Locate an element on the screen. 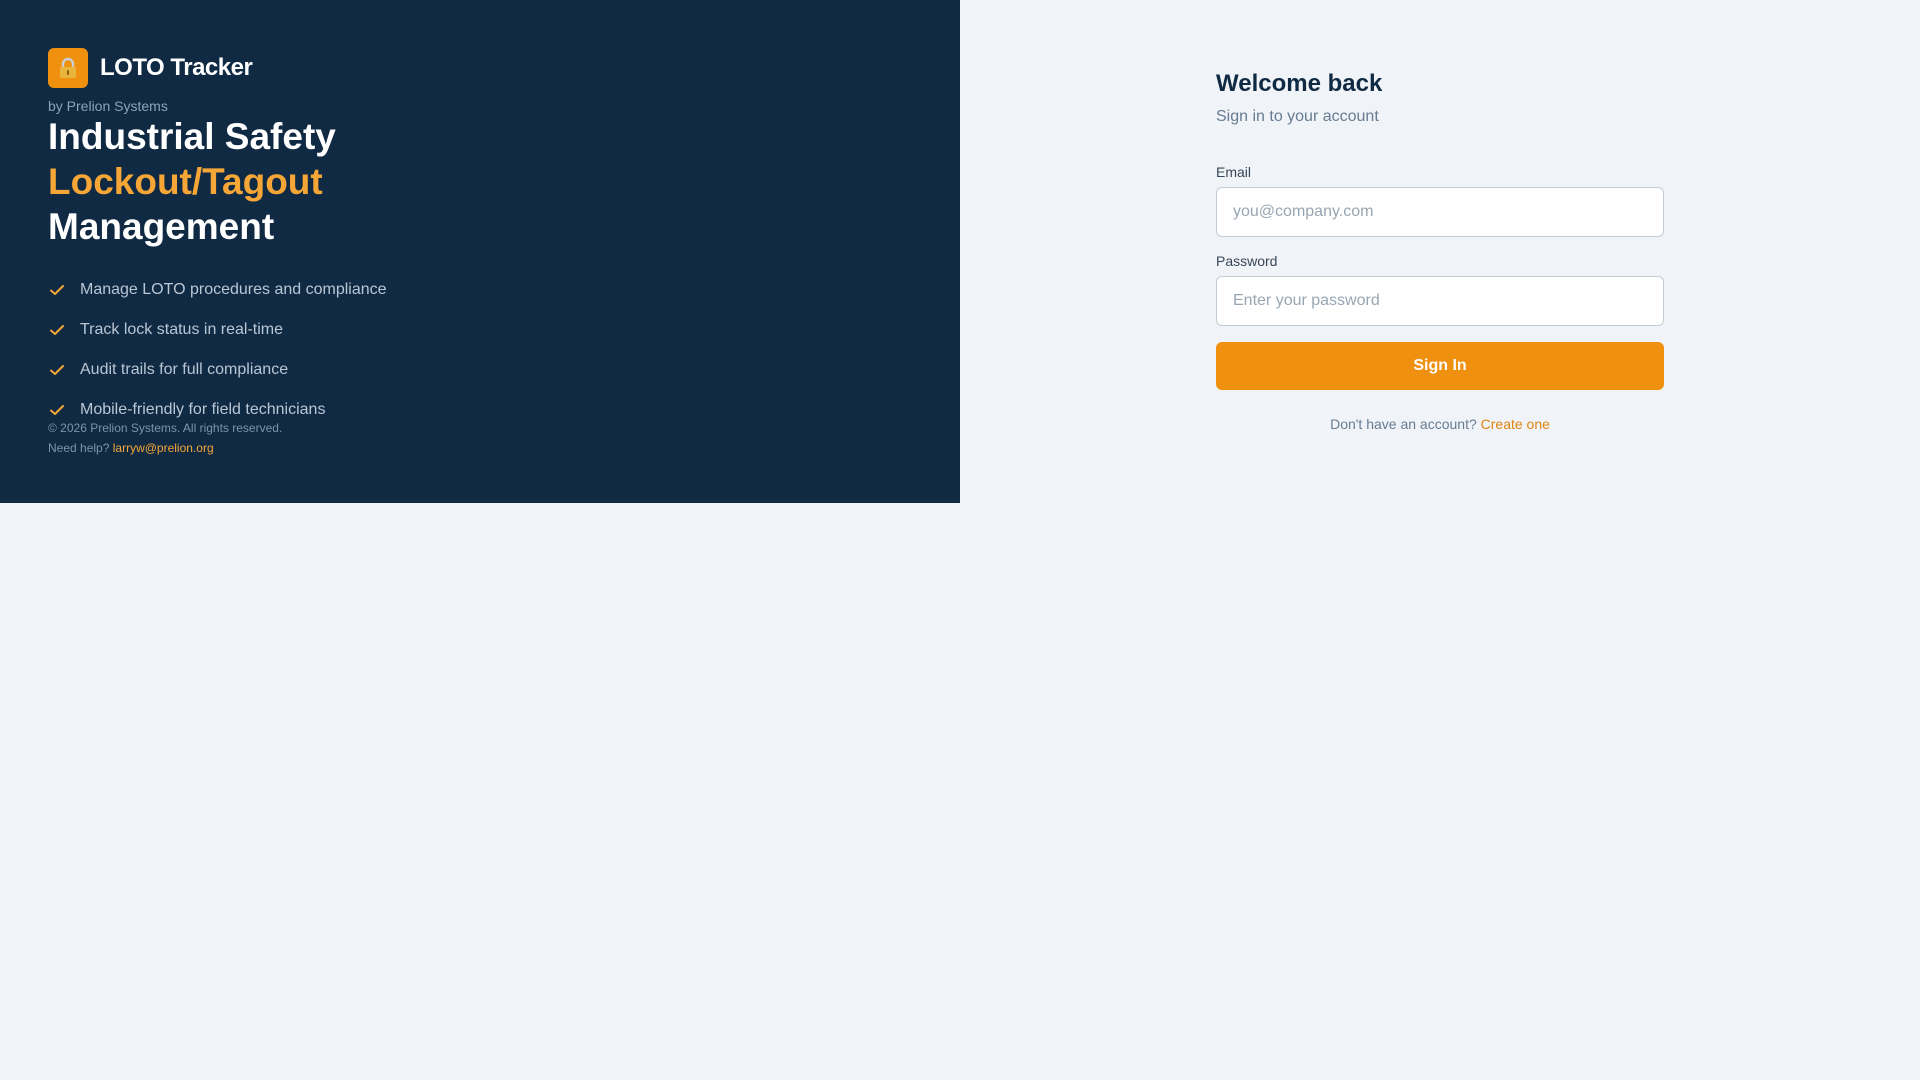 This screenshot has width=1920, height=1080. feature-text: Mobile-friendly for field technicians is located at coordinates (203, 409).